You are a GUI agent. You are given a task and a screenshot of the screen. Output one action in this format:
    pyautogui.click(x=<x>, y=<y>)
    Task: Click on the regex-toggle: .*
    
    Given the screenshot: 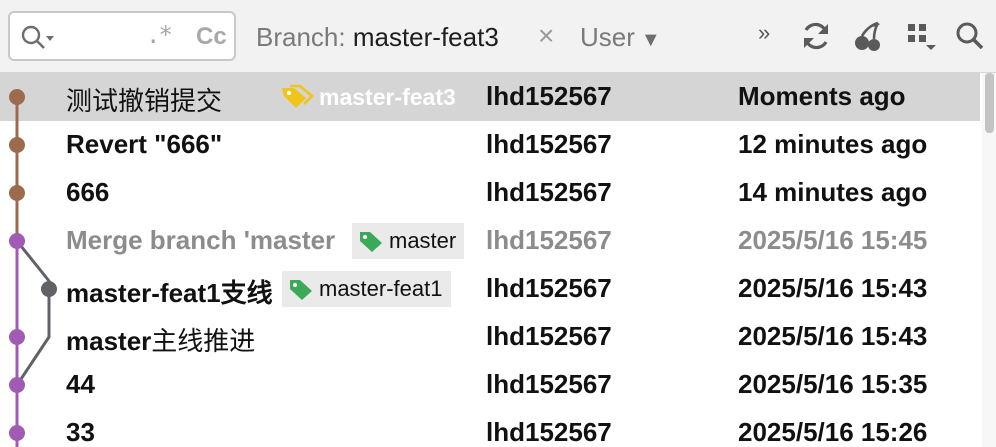 What is the action you would take?
    pyautogui.click(x=159, y=35)
    